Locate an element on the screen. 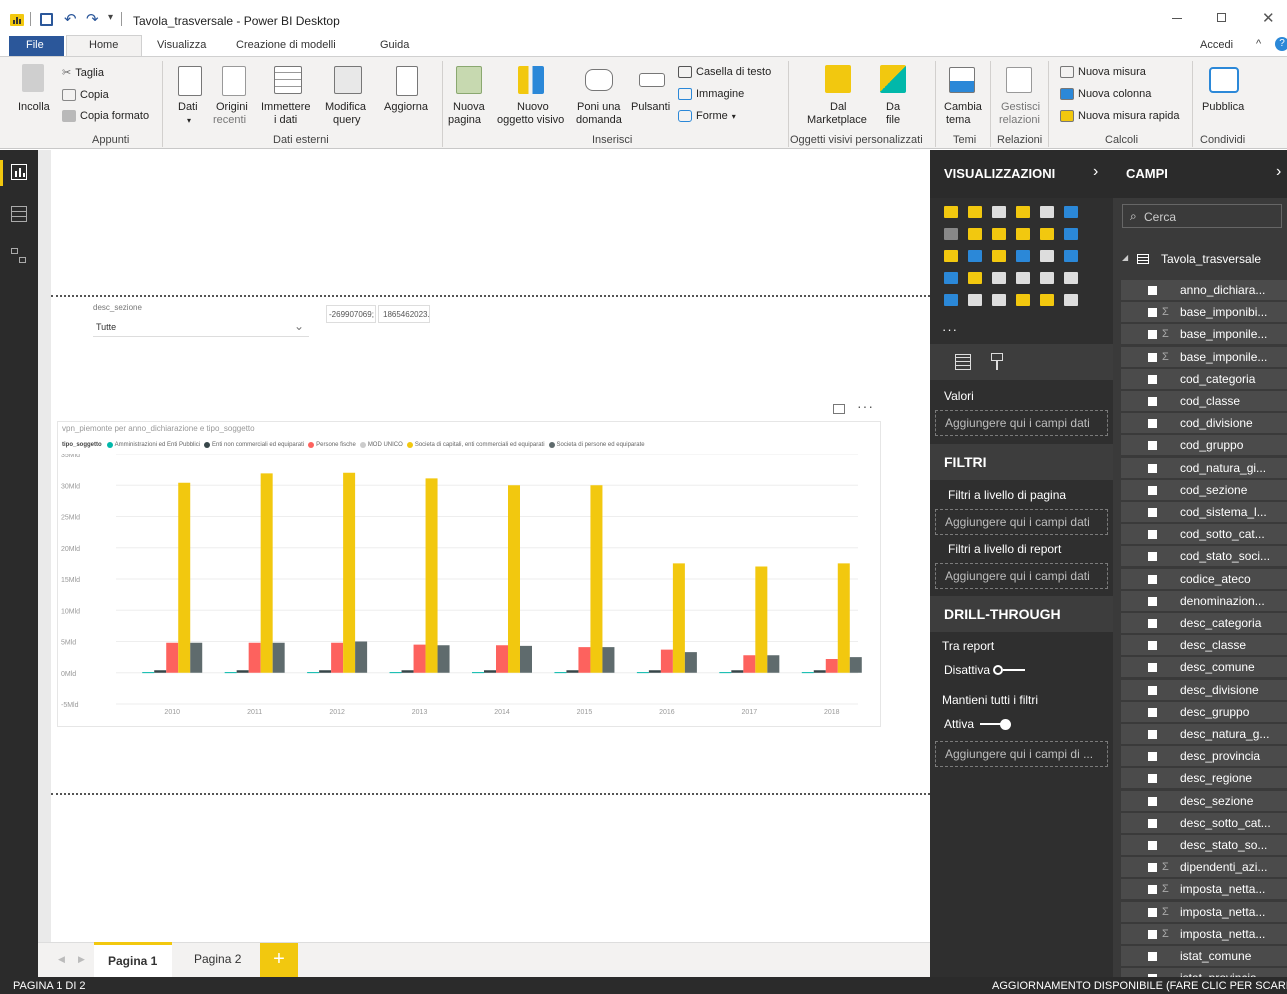 The height and width of the screenshot is (994, 1287). bar-4-2016 is located at coordinates (678, 618).